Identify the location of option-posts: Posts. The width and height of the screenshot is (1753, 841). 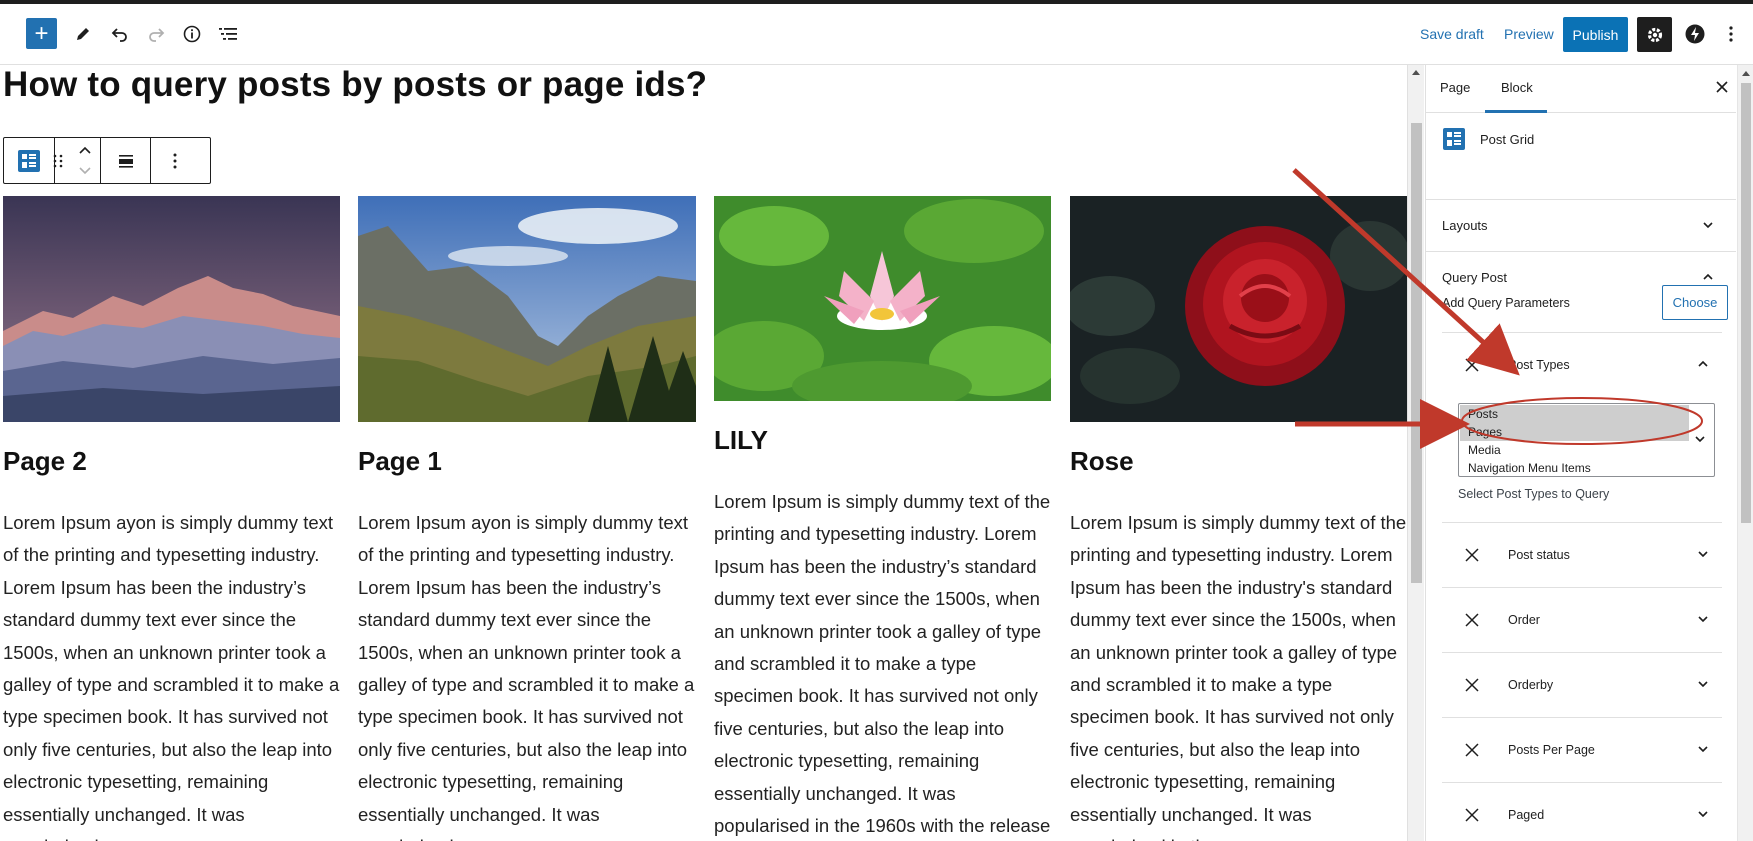
(1574, 414).